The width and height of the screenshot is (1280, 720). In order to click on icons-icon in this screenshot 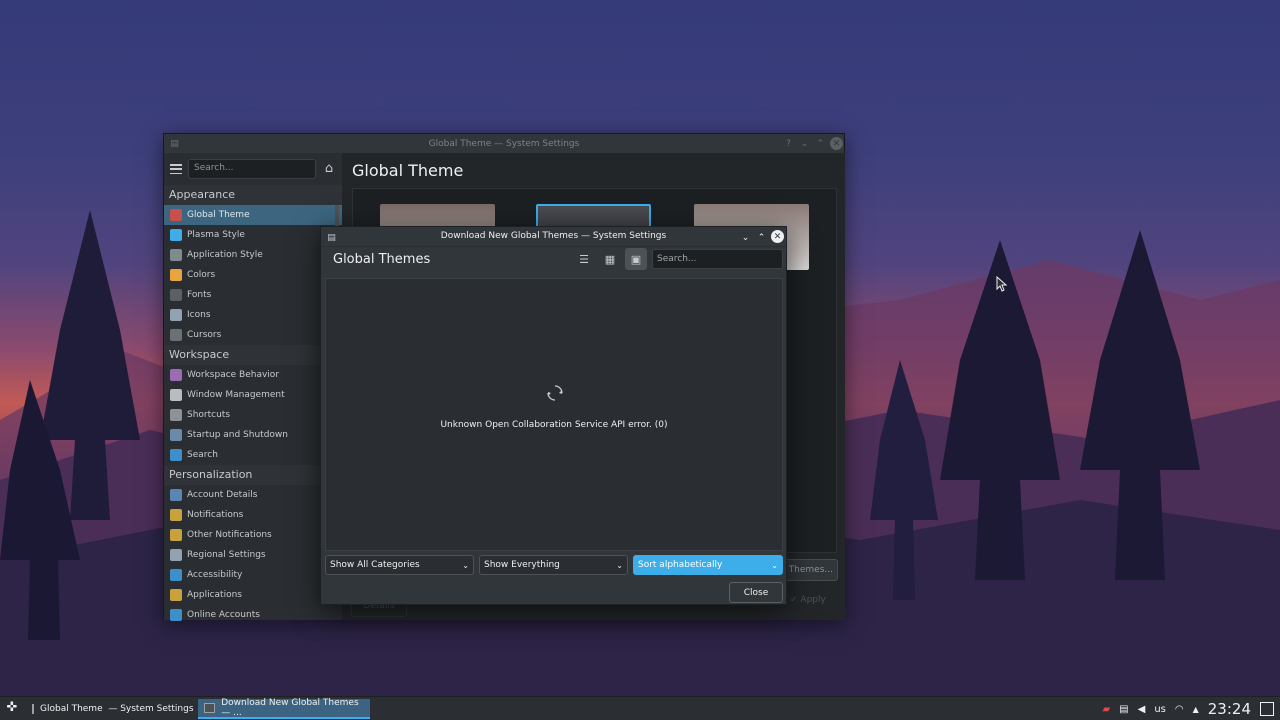, I will do `click(176, 315)`.